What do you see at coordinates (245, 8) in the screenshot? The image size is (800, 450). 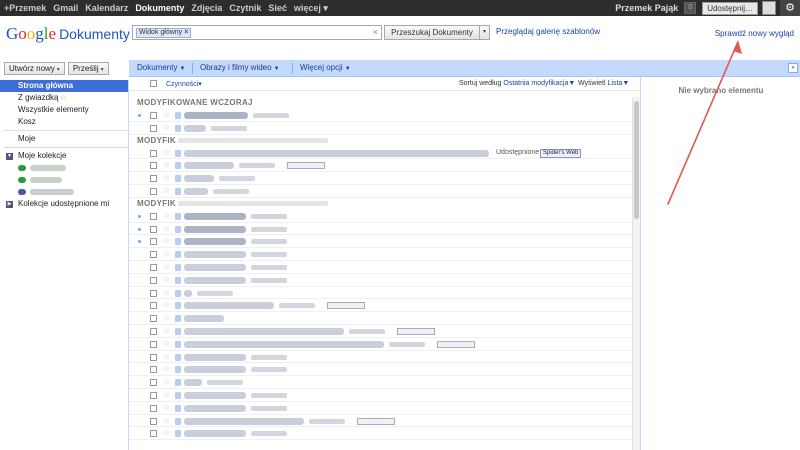 I see `nav-item-reader: Czytnik` at bounding box center [245, 8].